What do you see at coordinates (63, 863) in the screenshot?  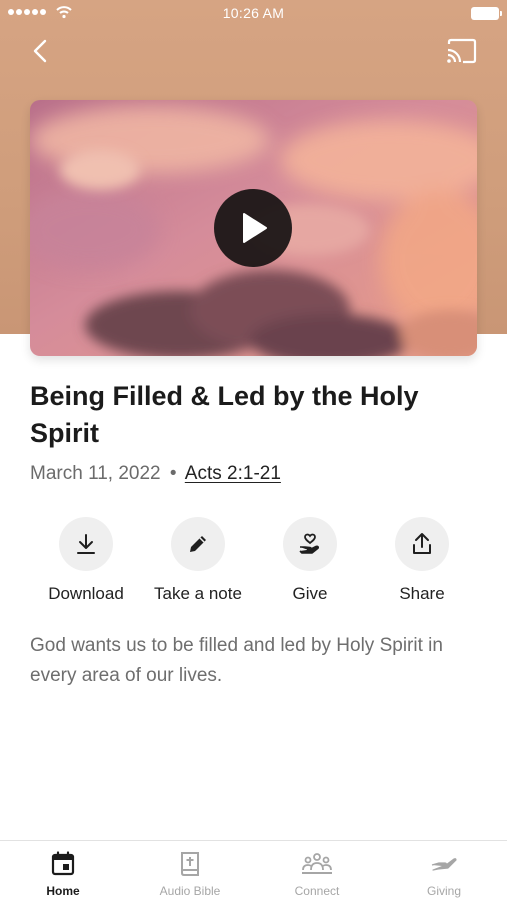 I see `calendar-icon` at bounding box center [63, 863].